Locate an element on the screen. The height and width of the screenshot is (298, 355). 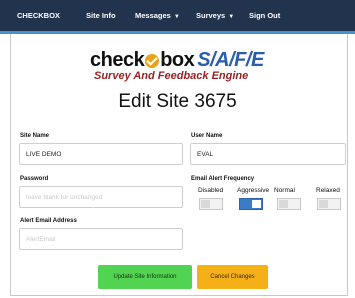
frequency-toggle-disabled is located at coordinates (211, 204).